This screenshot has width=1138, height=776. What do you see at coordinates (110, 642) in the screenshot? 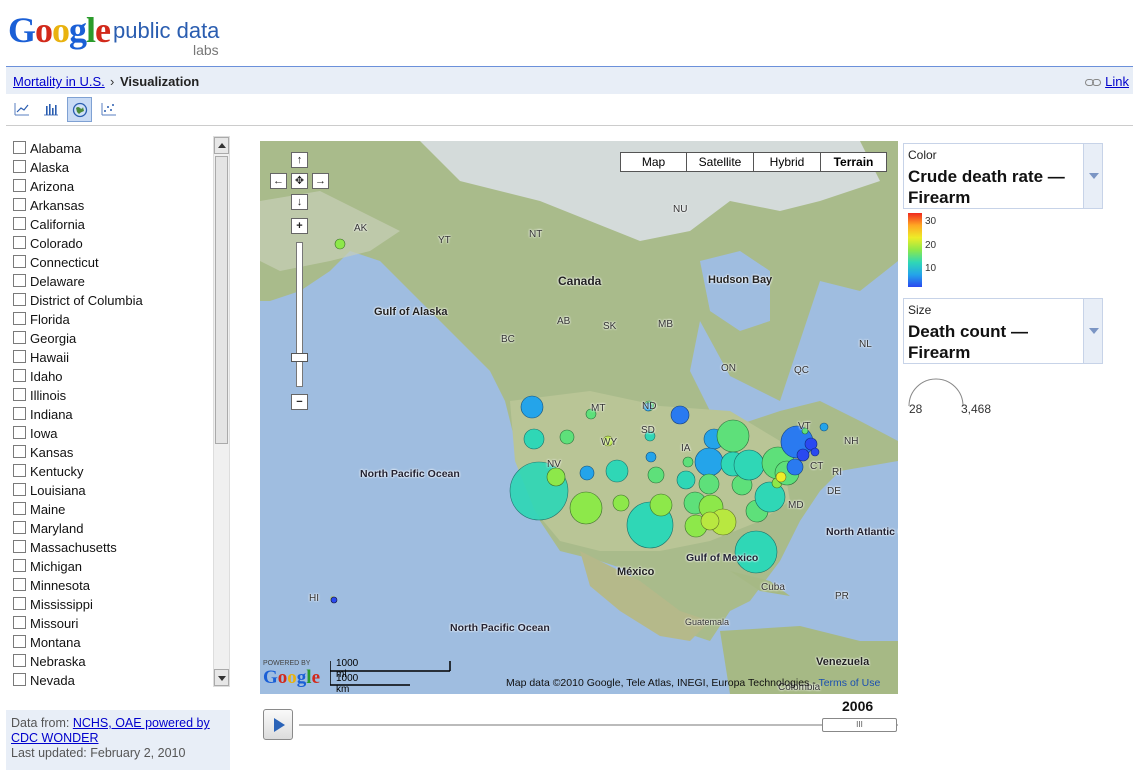
I see `state-item: Montana` at bounding box center [110, 642].